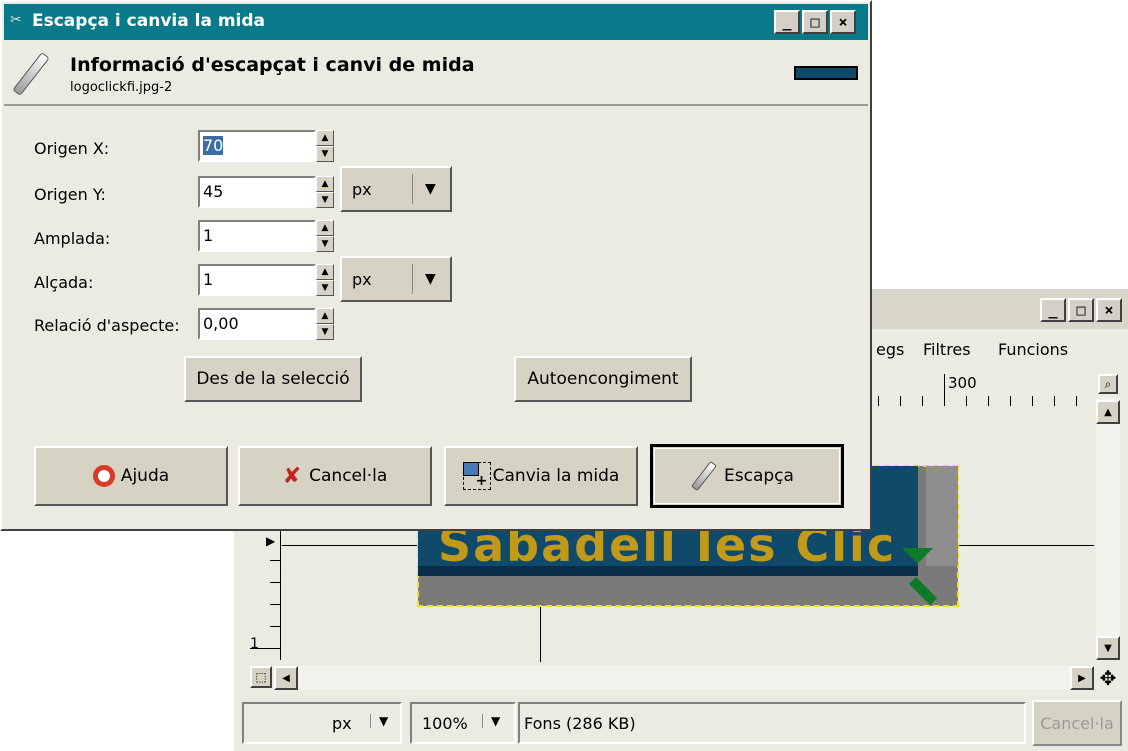 This screenshot has width=1128, height=751. I want to click on navigate-move-icon: ✥, so click(1108, 678).